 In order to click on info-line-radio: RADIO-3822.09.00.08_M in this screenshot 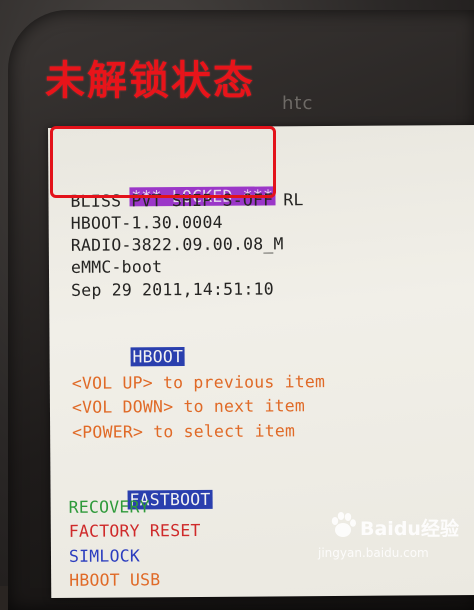, I will do `click(177, 244)`.